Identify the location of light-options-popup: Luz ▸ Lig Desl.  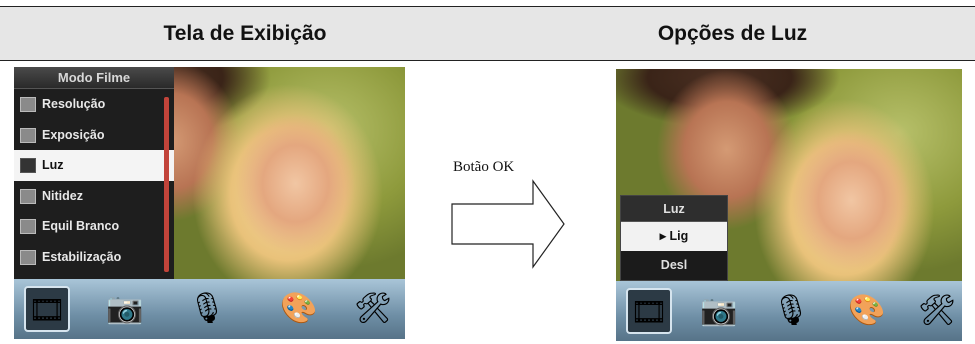
(674, 238).